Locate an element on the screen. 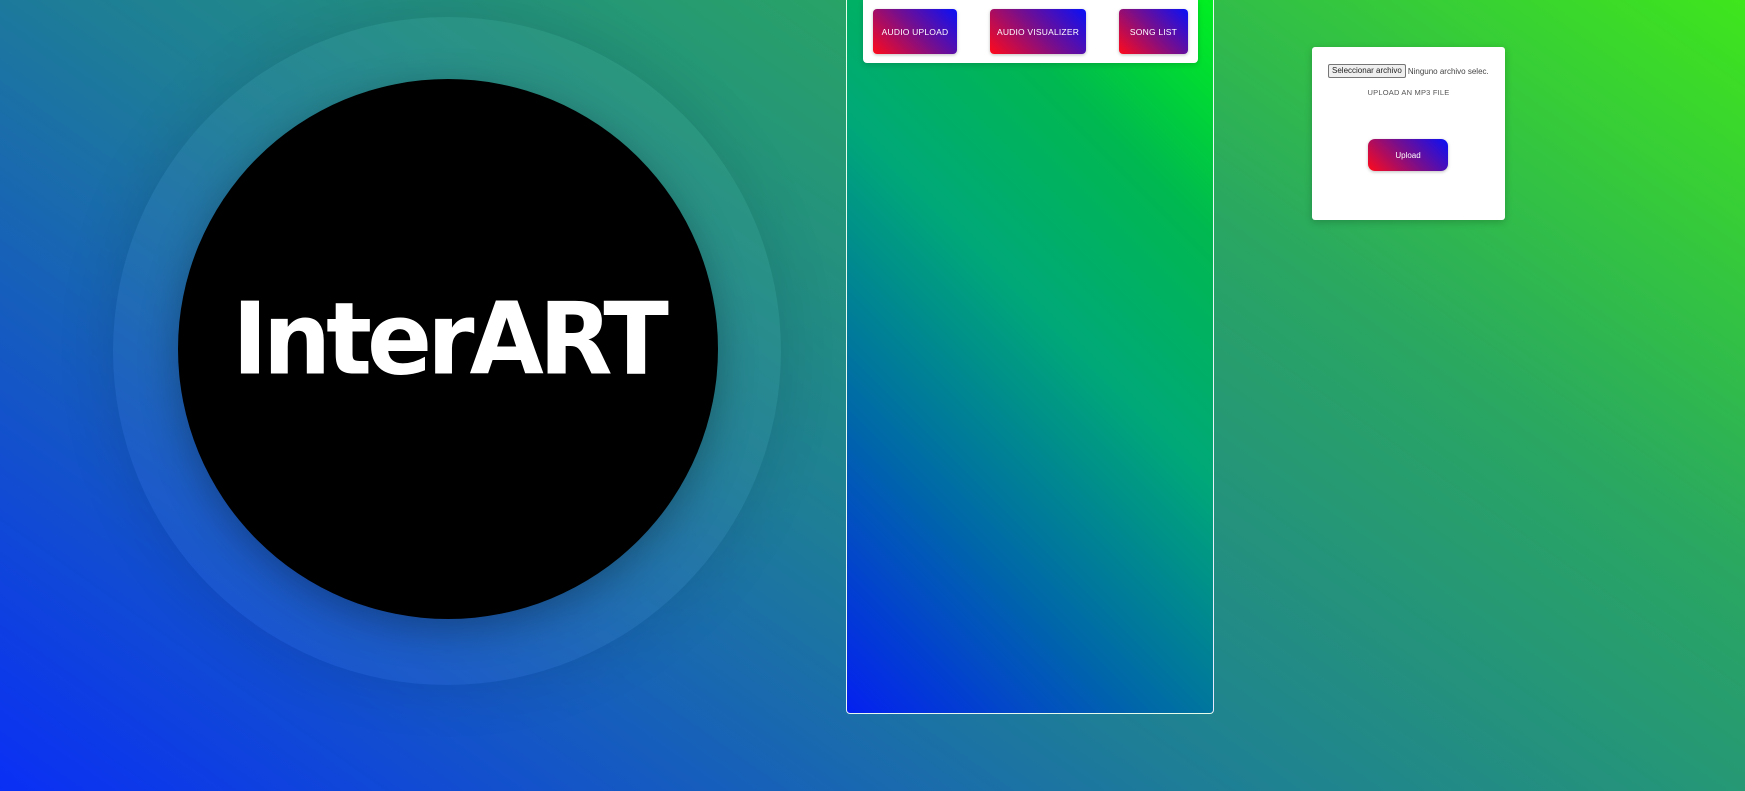  upload-button: Upload is located at coordinates (1408, 155).